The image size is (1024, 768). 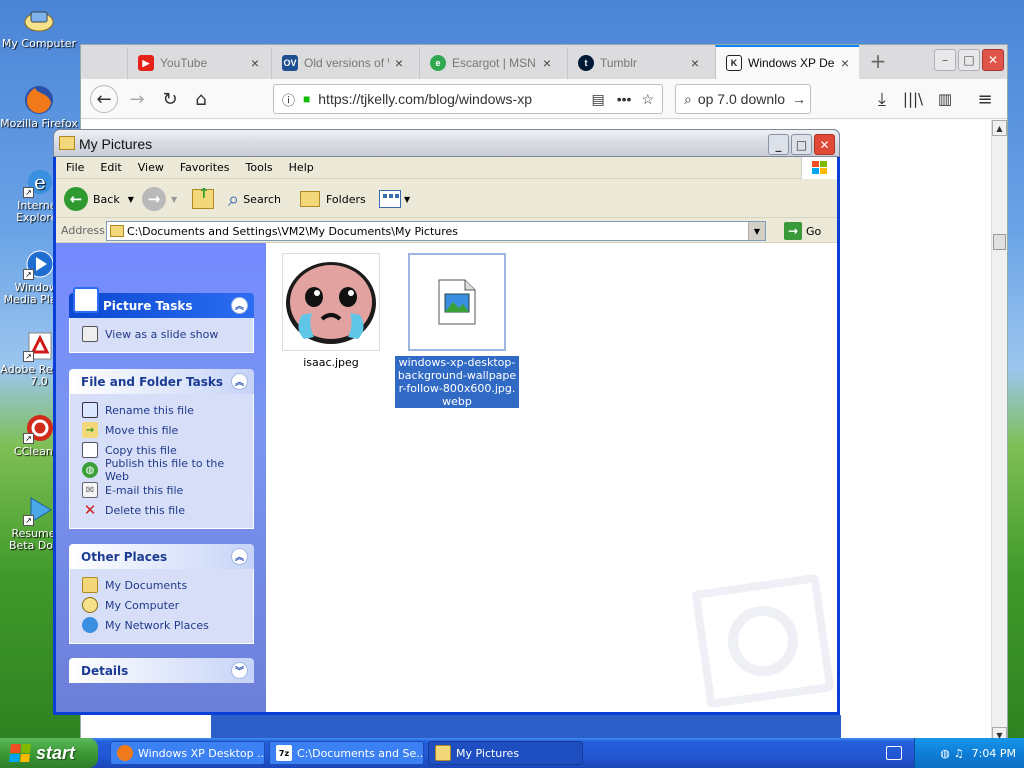 I want to click on task-publish-web: ◍ Publish this file to the Web, so click(x=161, y=470).